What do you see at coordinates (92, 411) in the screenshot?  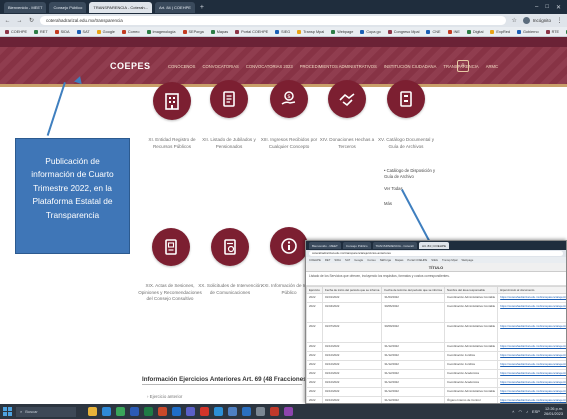 I see `files-app-icon` at bounding box center [92, 411].